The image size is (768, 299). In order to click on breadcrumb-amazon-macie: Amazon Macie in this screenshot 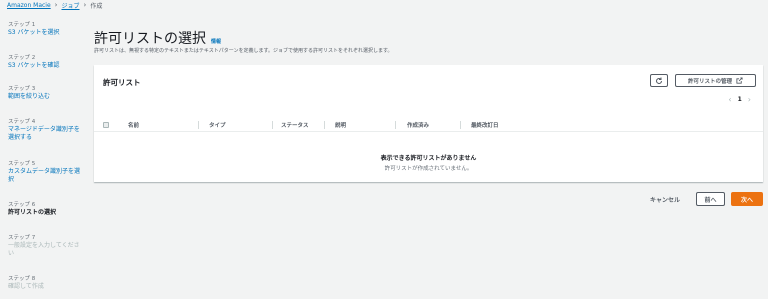, I will do `click(29, 5)`.